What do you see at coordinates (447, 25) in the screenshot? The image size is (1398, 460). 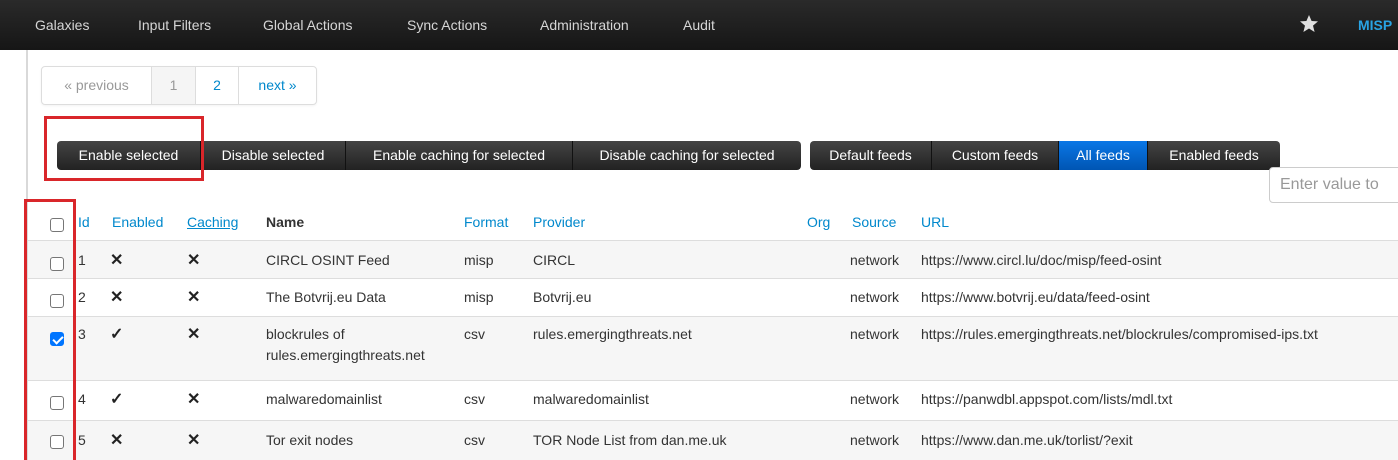 I see `nav-sync-actions: Sync Actions` at bounding box center [447, 25].